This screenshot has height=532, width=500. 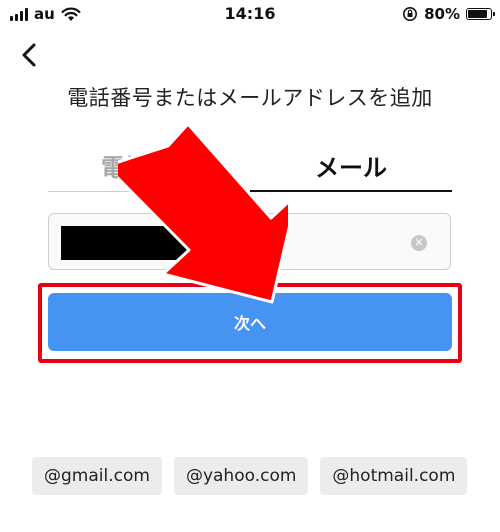 I want to click on suggestion-yahoo: @yahoo.com, so click(x=241, y=476).